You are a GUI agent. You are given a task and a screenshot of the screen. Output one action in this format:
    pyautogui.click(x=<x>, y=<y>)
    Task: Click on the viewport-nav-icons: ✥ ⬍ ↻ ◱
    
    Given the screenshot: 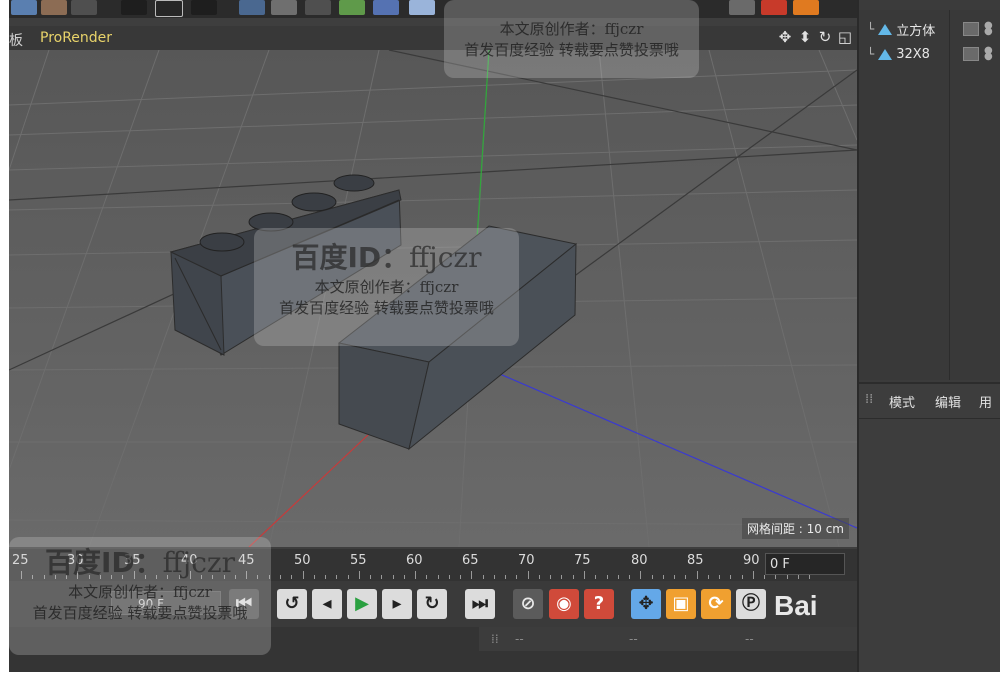 What is the action you would take?
    pyautogui.click(x=815, y=37)
    